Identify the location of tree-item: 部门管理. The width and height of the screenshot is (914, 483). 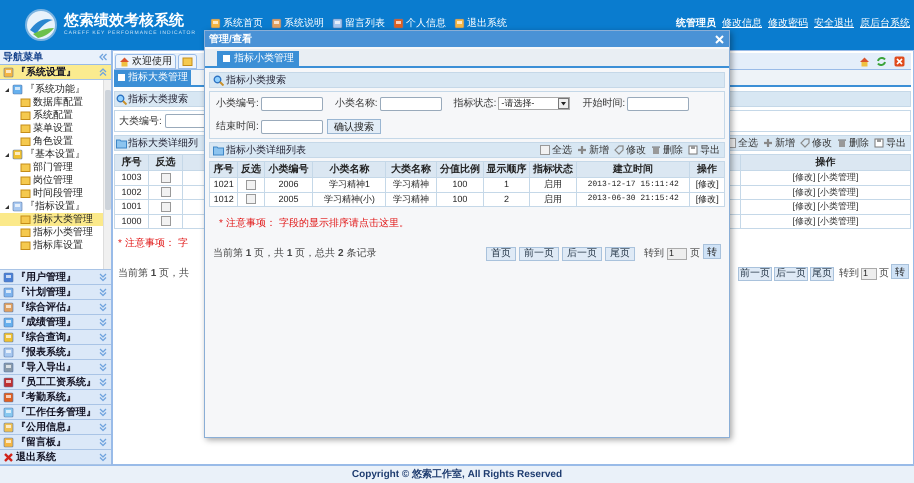
(51, 167).